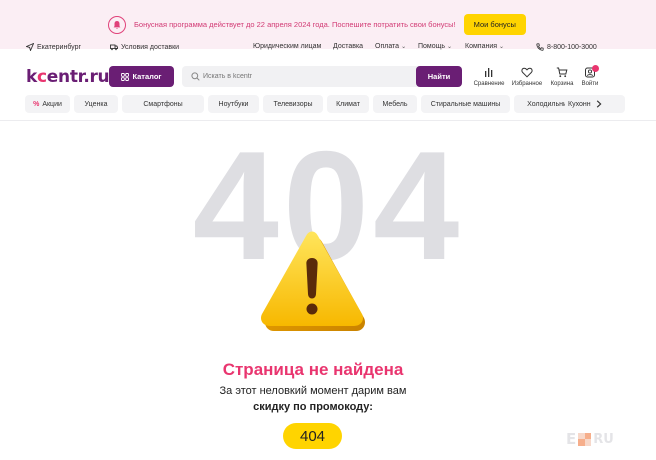  Describe the element at coordinates (603, 439) in the screenshot. I see `watermark-text: RU` at that location.